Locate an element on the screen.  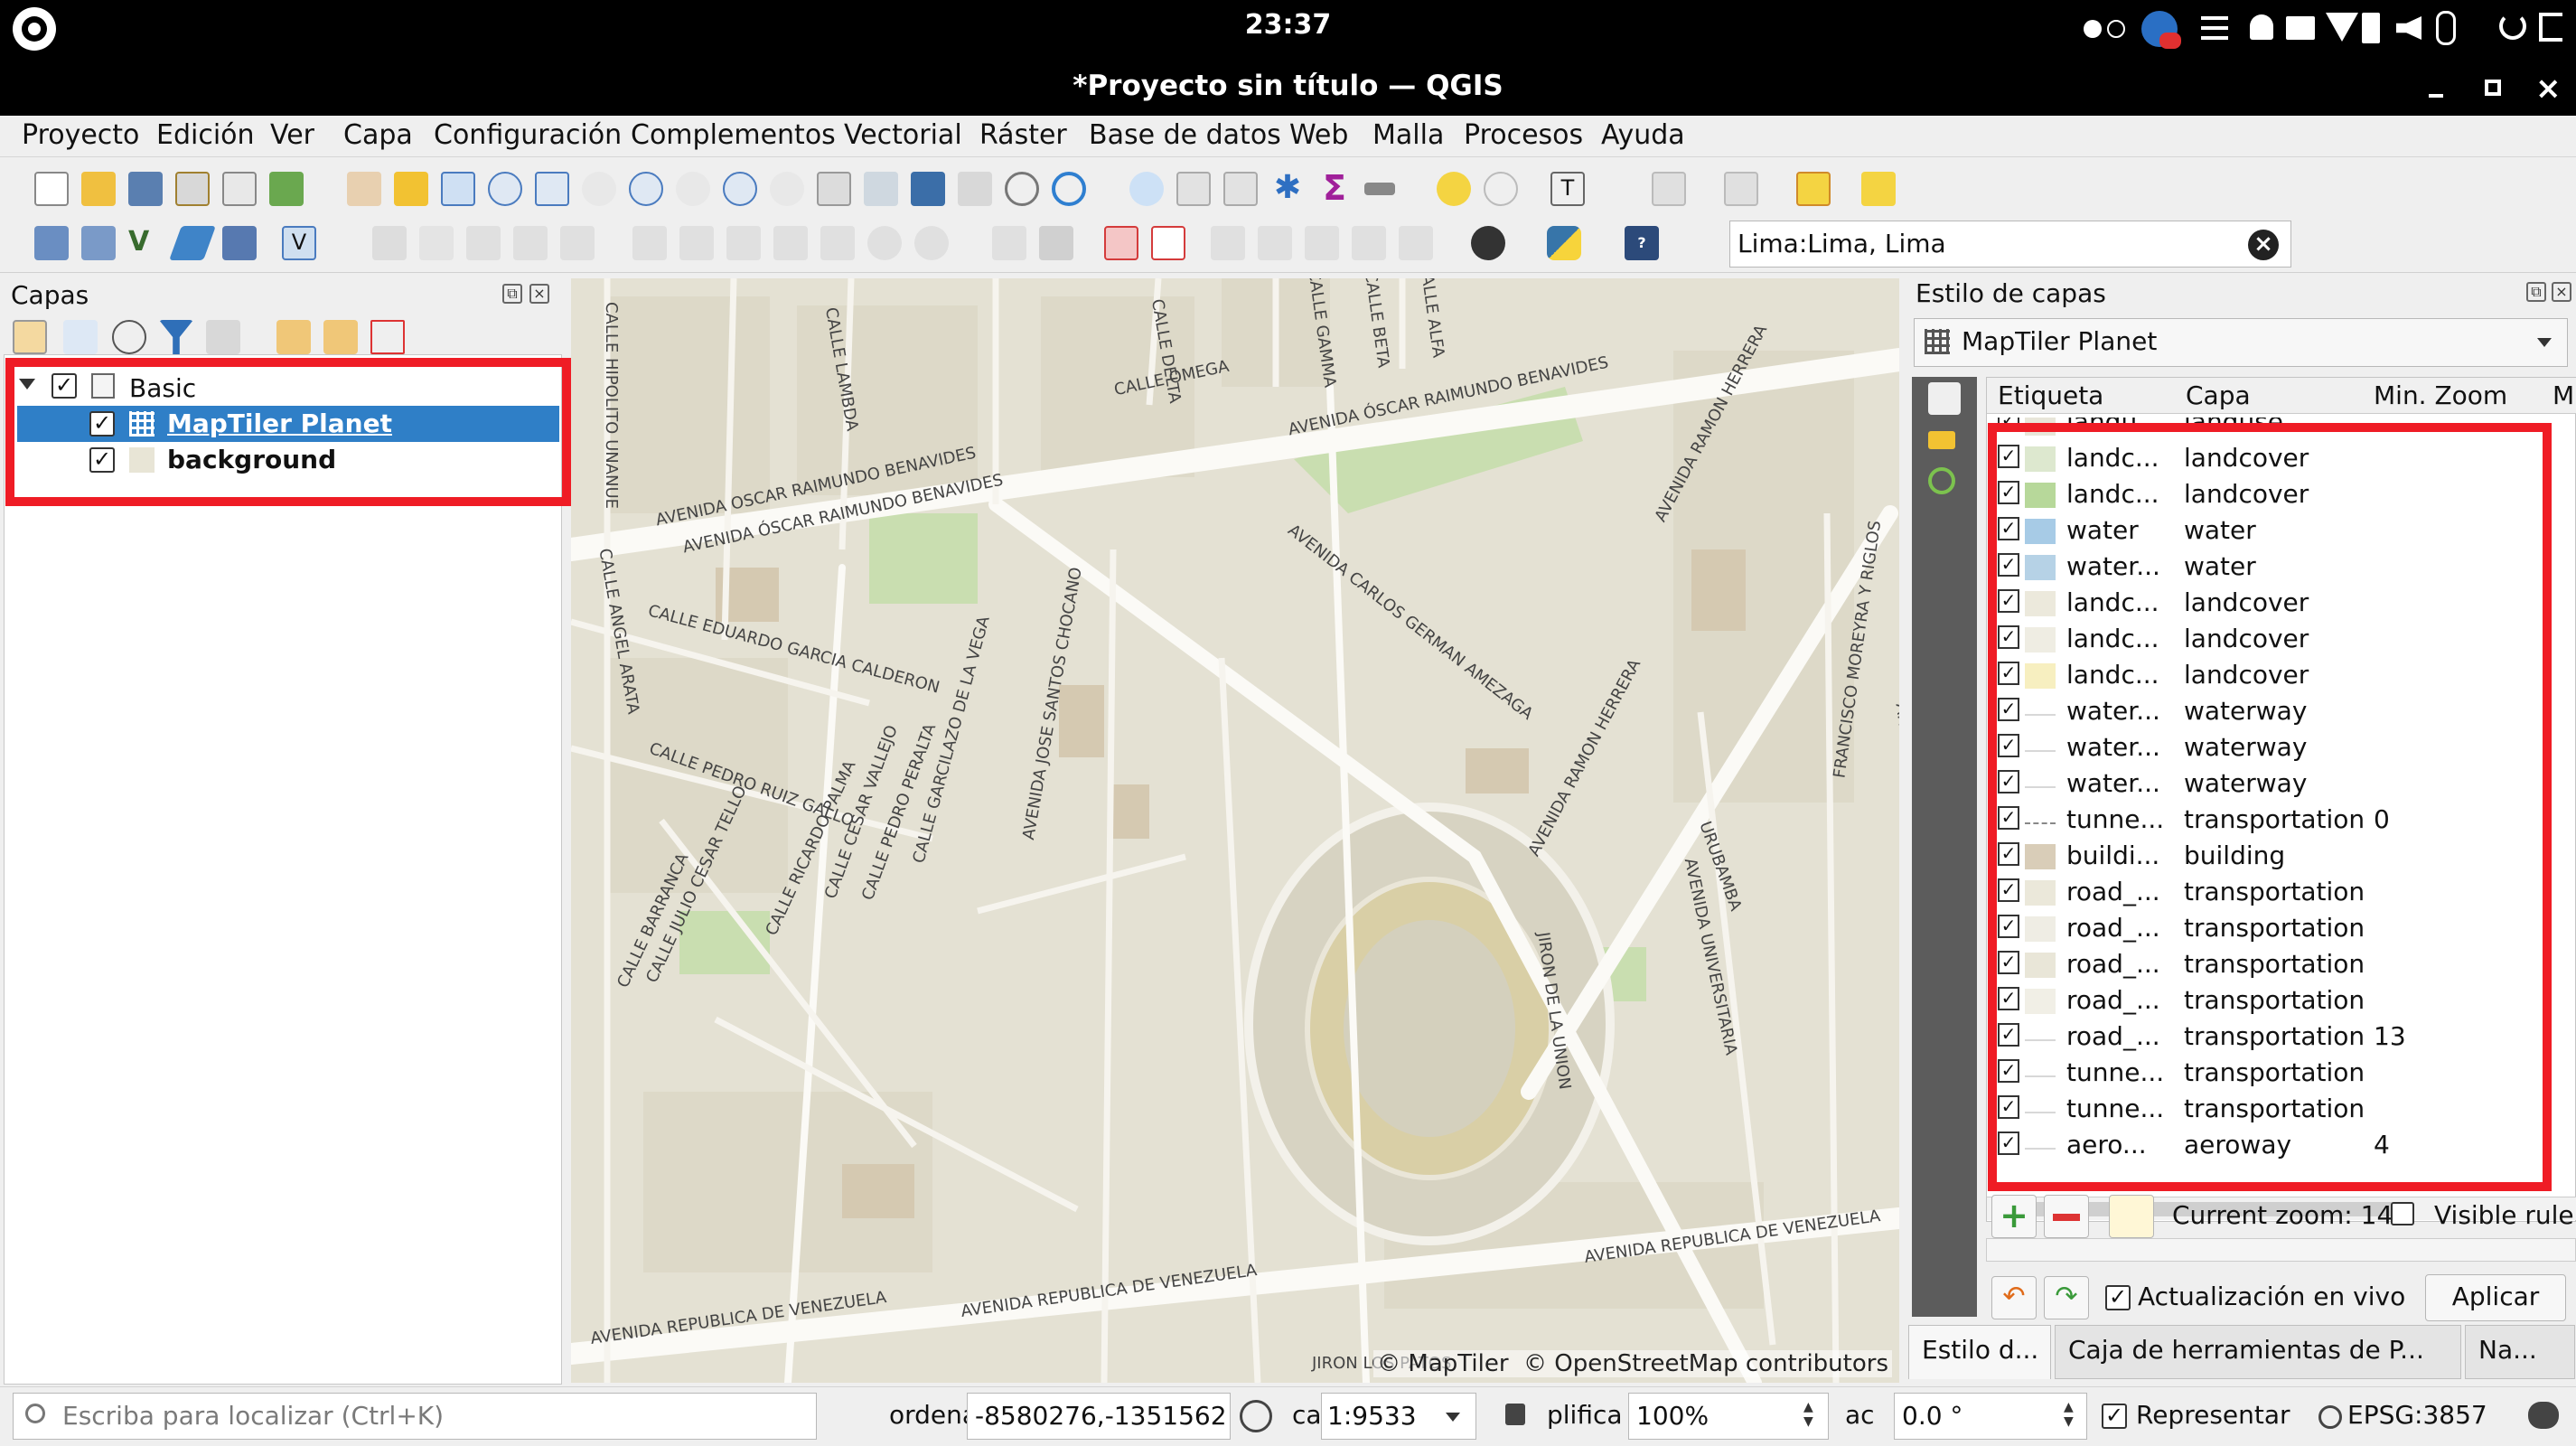
statistical-summary-icon: Σ is located at coordinates (1334, 189).